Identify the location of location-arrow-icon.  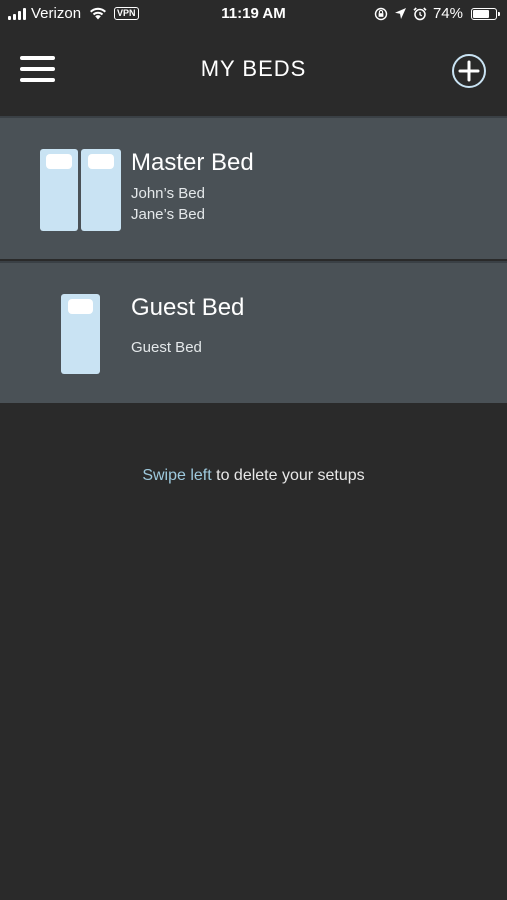
(400, 13).